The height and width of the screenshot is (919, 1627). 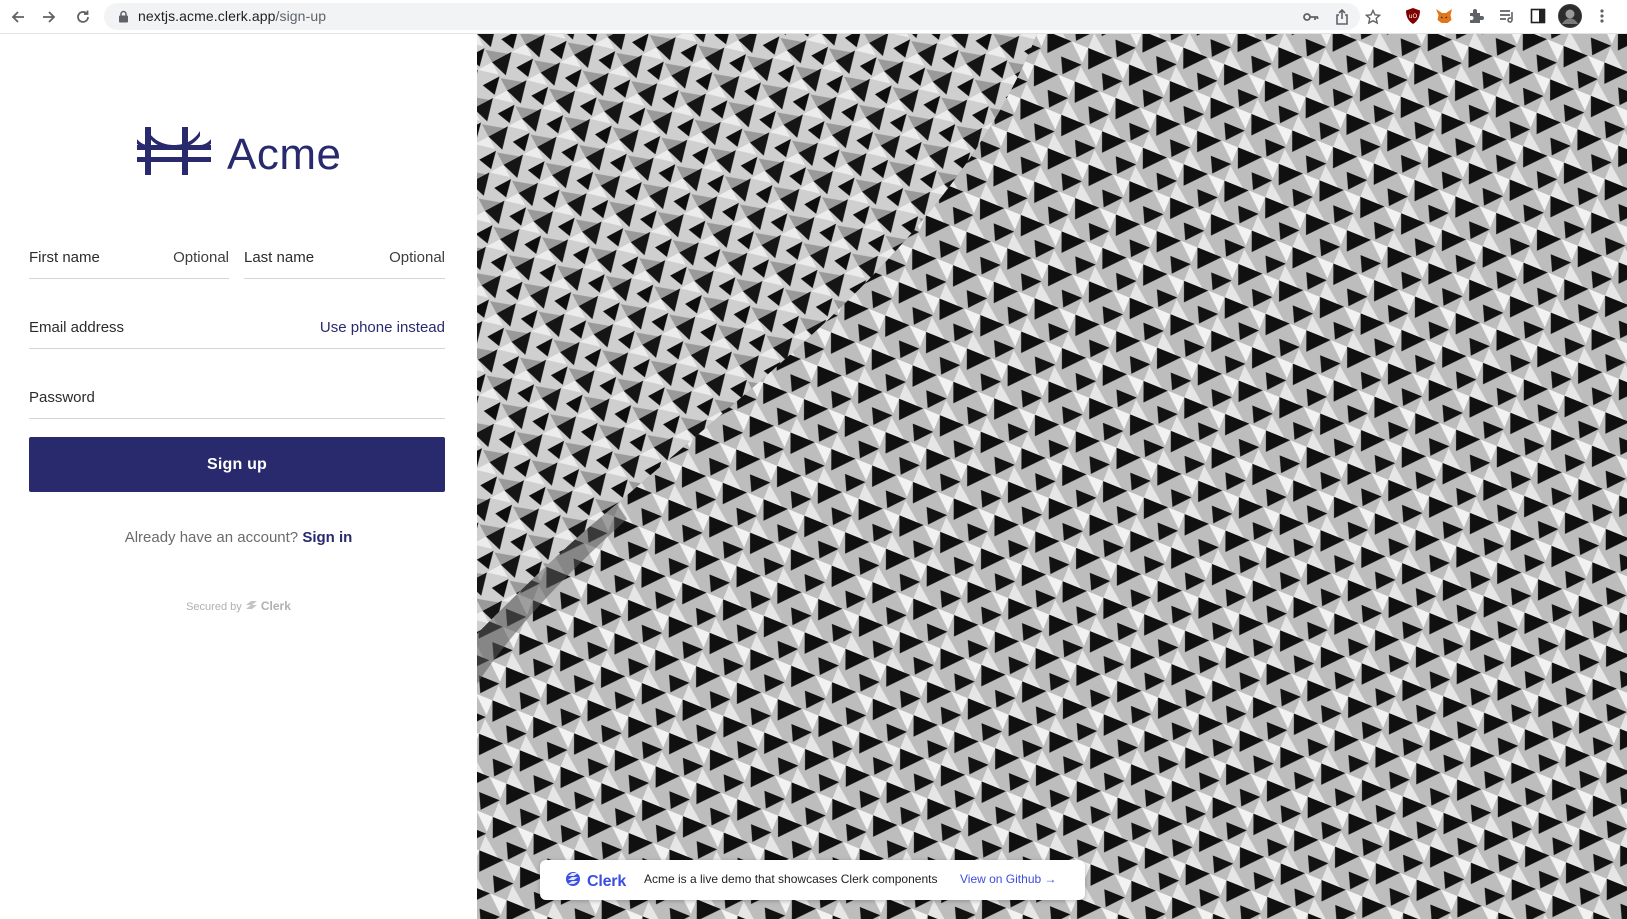 I want to click on key-icon, so click(x=1311, y=17).